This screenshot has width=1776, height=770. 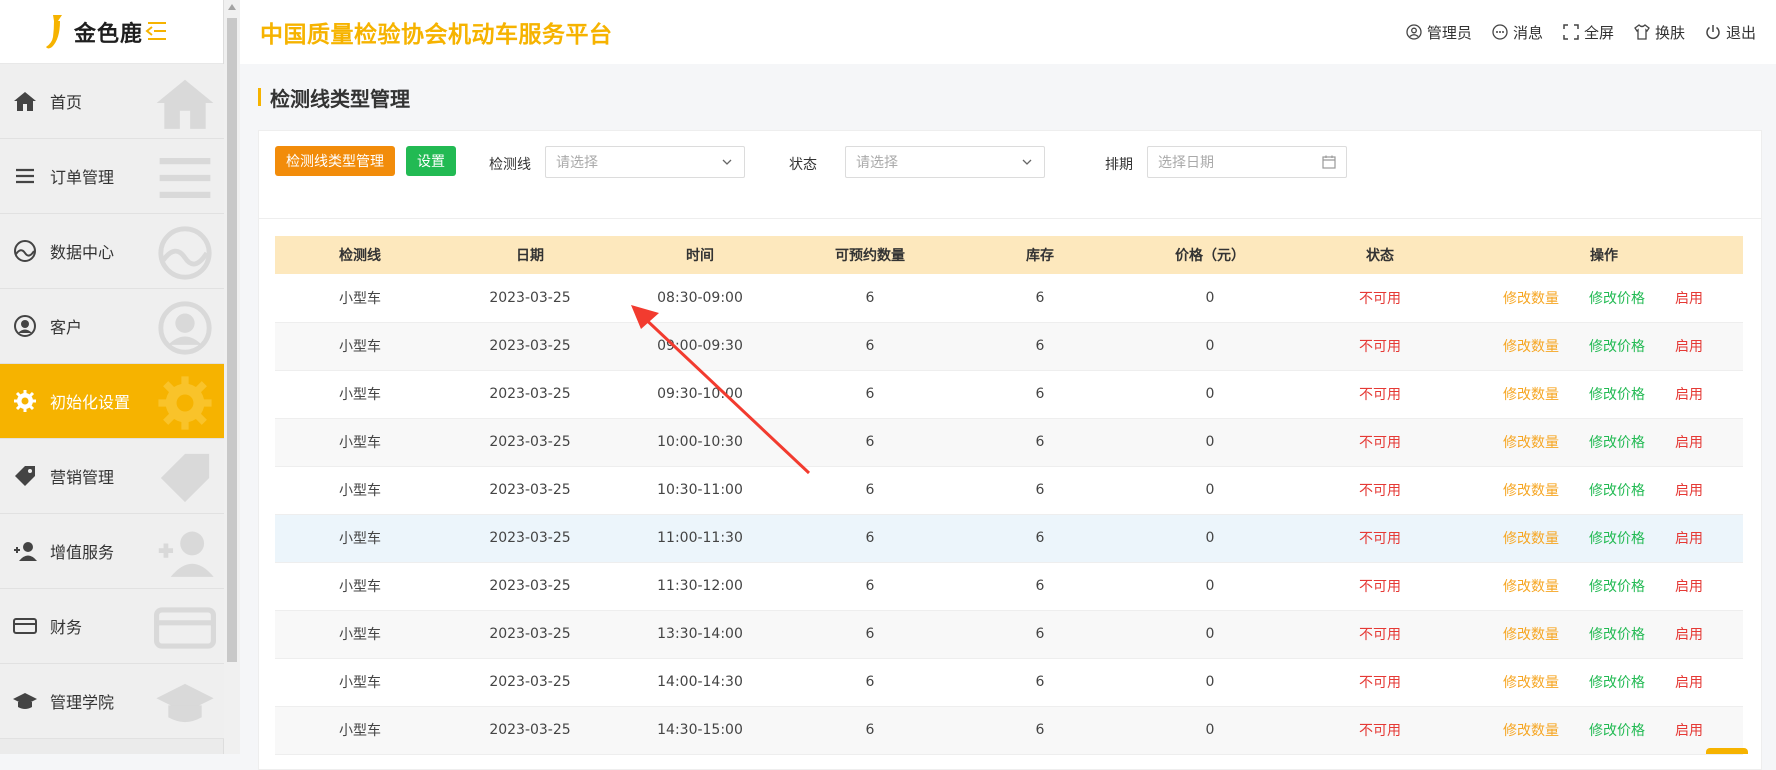 What do you see at coordinates (436, 32) in the screenshot?
I see `platform-title: 中国质量检验协会机动车服务平台` at bounding box center [436, 32].